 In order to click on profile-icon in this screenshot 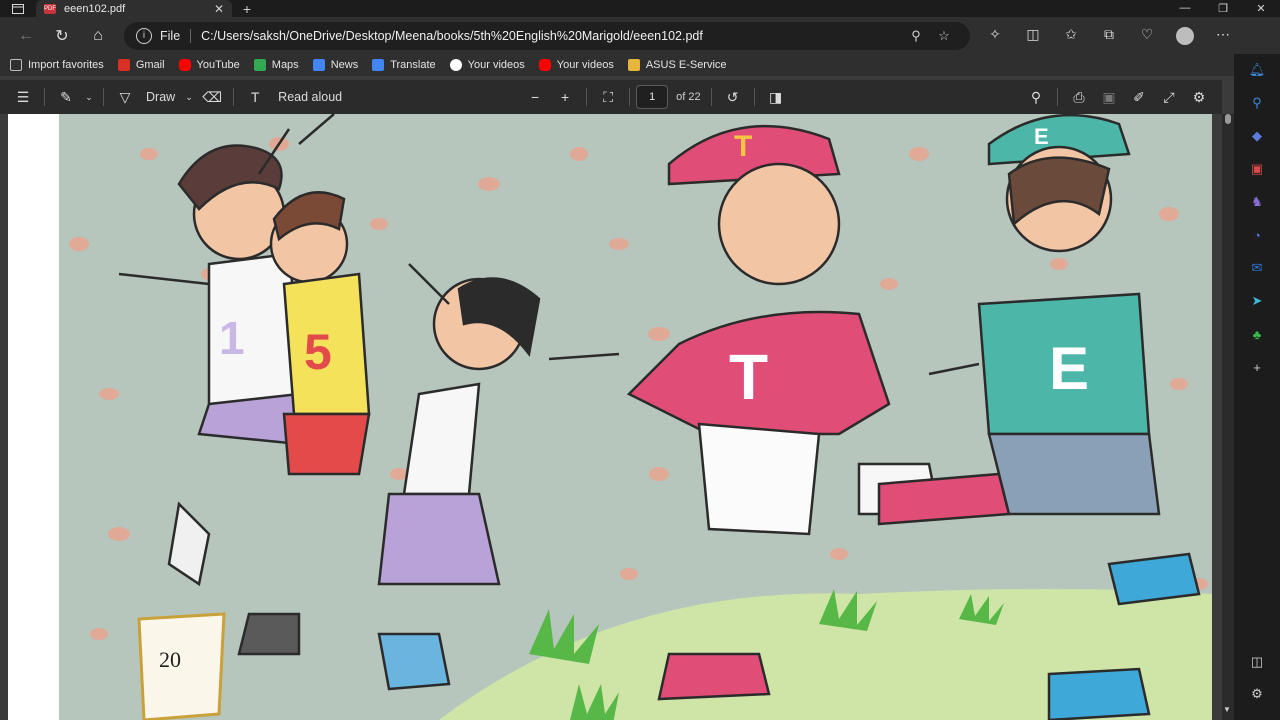, I will do `click(1185, 35)`.